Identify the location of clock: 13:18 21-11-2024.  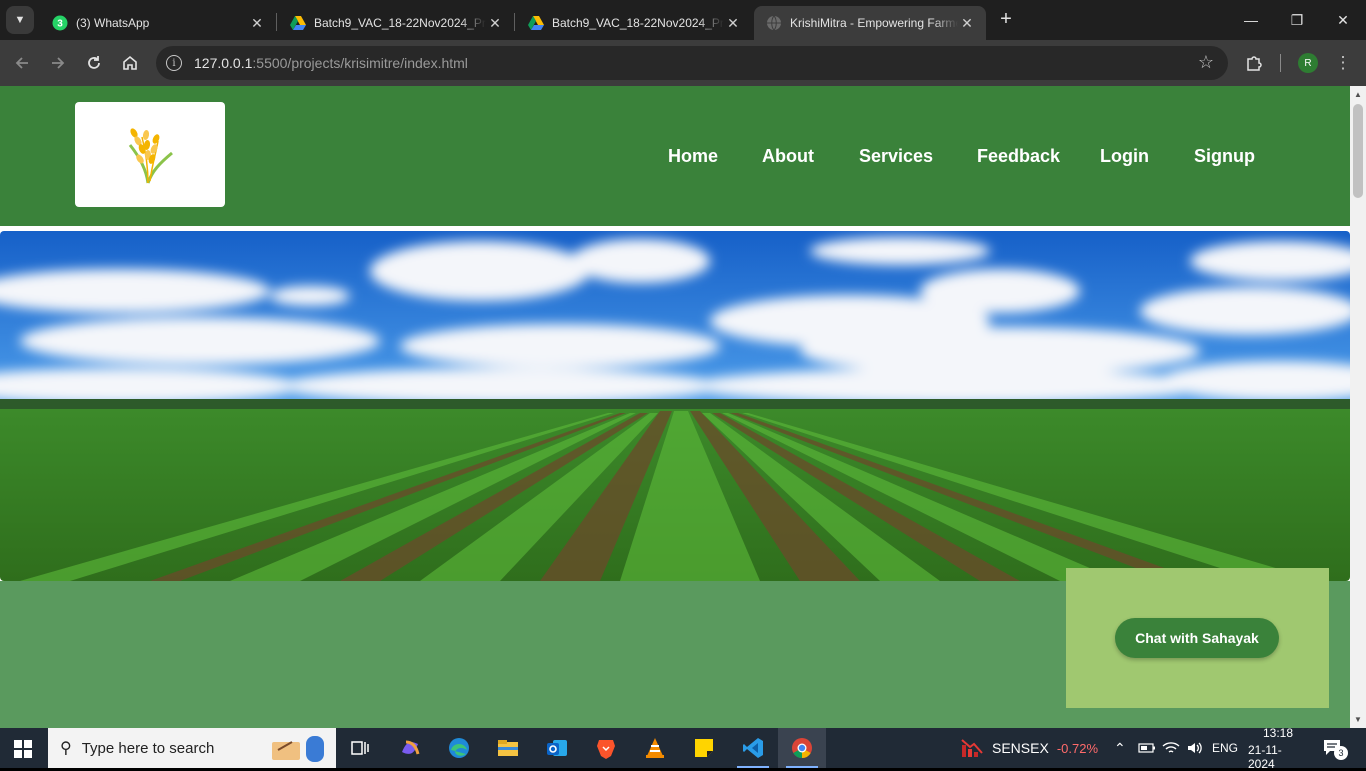
(1278, 748).